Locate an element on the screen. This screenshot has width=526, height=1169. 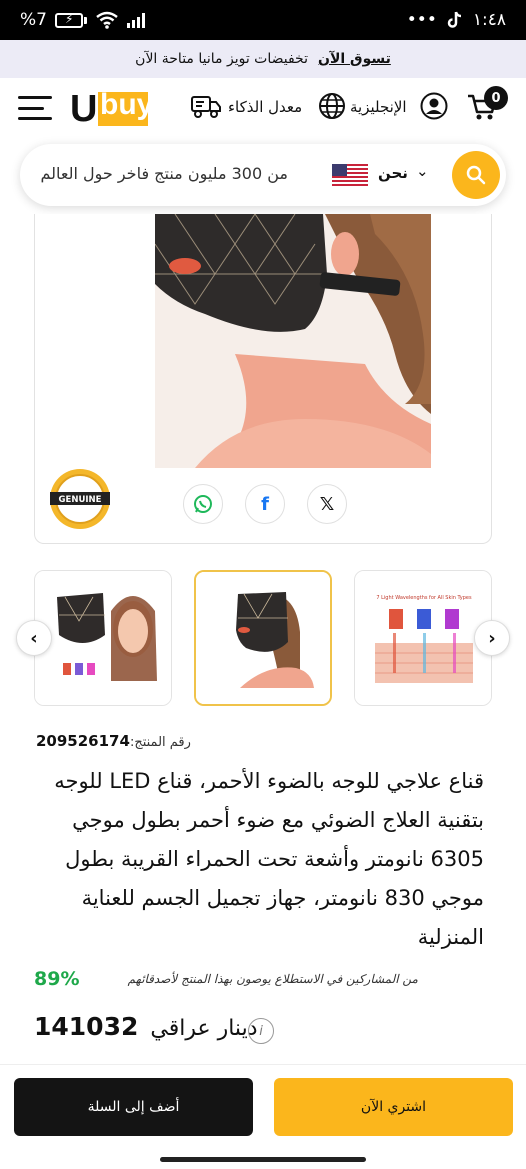
recommend-percent: 89% is located at coordinates (57, 979).